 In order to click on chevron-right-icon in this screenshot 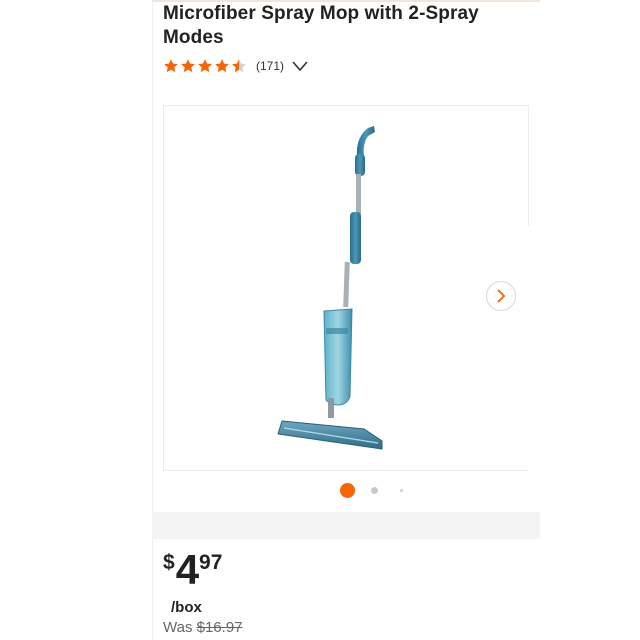, I will do `click(501, 296)`.